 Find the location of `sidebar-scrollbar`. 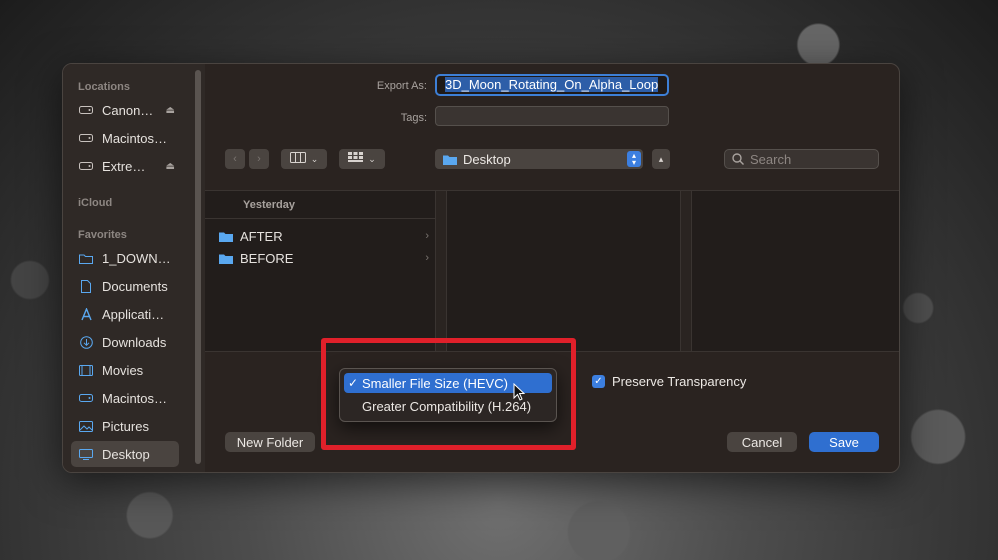

sidebar-scrollbar is located at coordinates (198, 267).